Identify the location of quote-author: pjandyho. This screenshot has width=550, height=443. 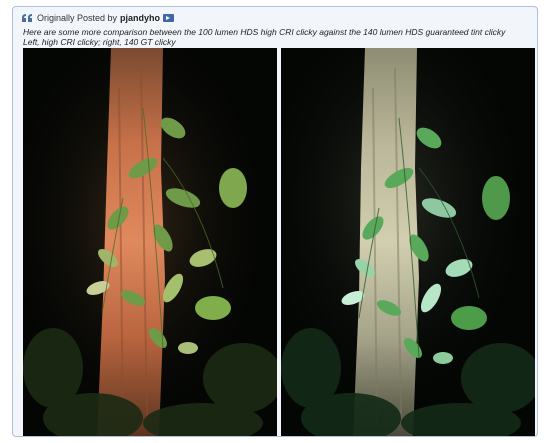
(140, 18).